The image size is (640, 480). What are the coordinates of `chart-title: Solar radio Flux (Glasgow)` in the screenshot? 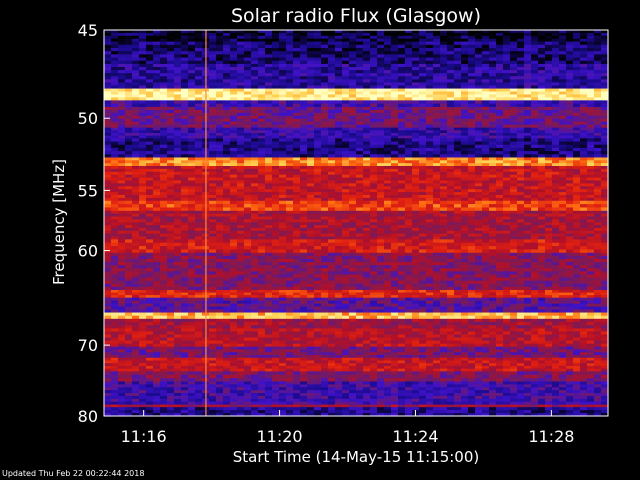 It's located at (356, 16).